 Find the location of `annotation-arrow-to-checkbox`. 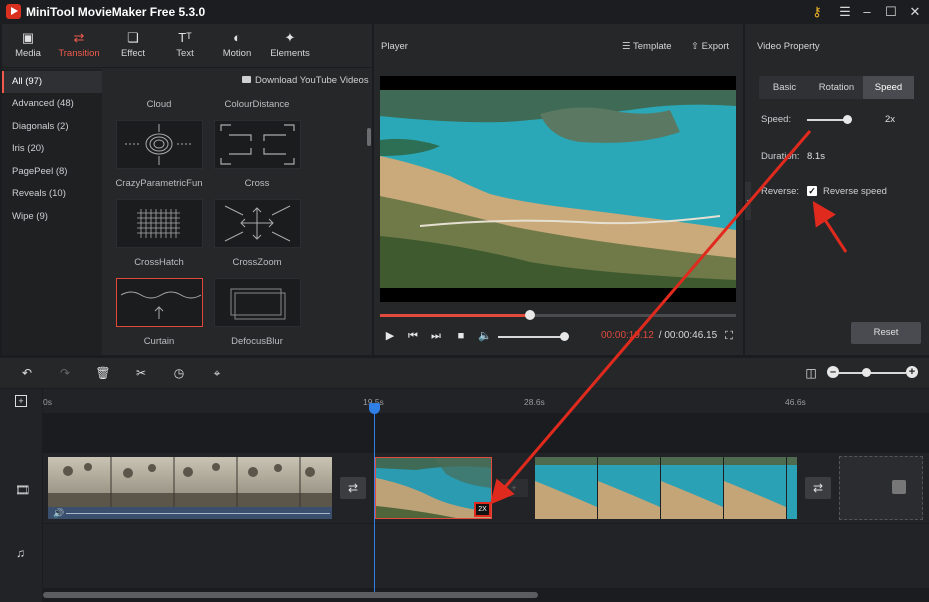

annotation-arrow-to-checkbox is located at coordinates (830, 226).